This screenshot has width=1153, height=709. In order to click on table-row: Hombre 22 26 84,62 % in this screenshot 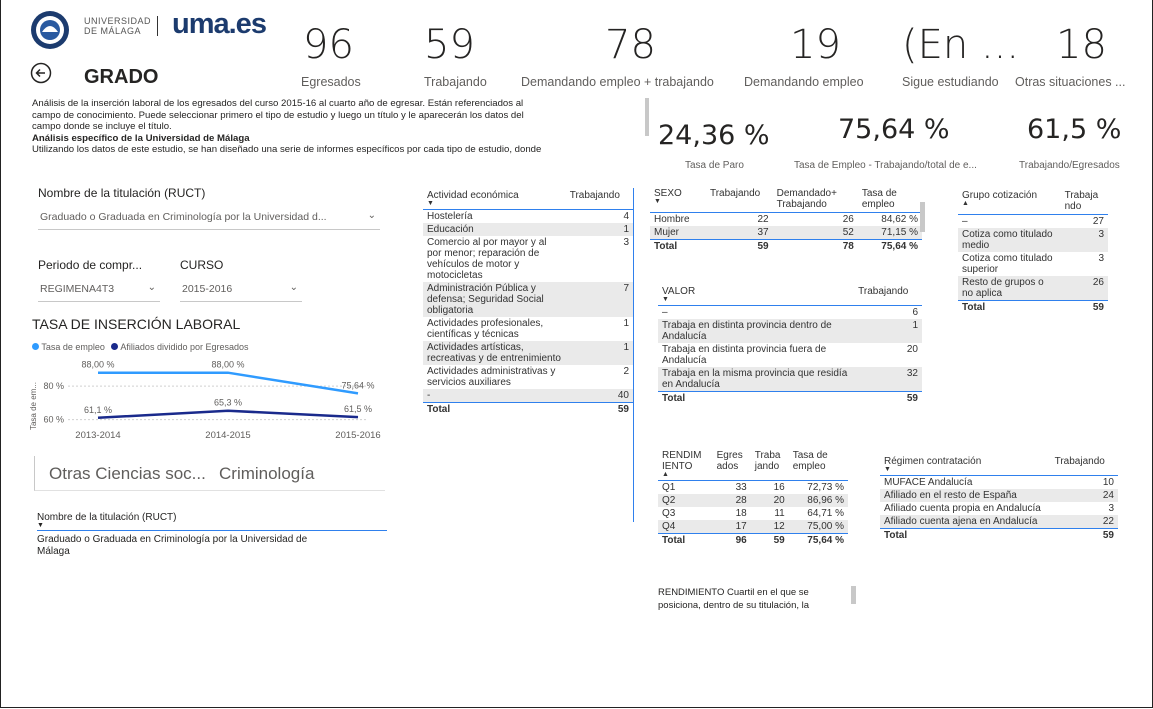, I will do `click(786, 220)`.